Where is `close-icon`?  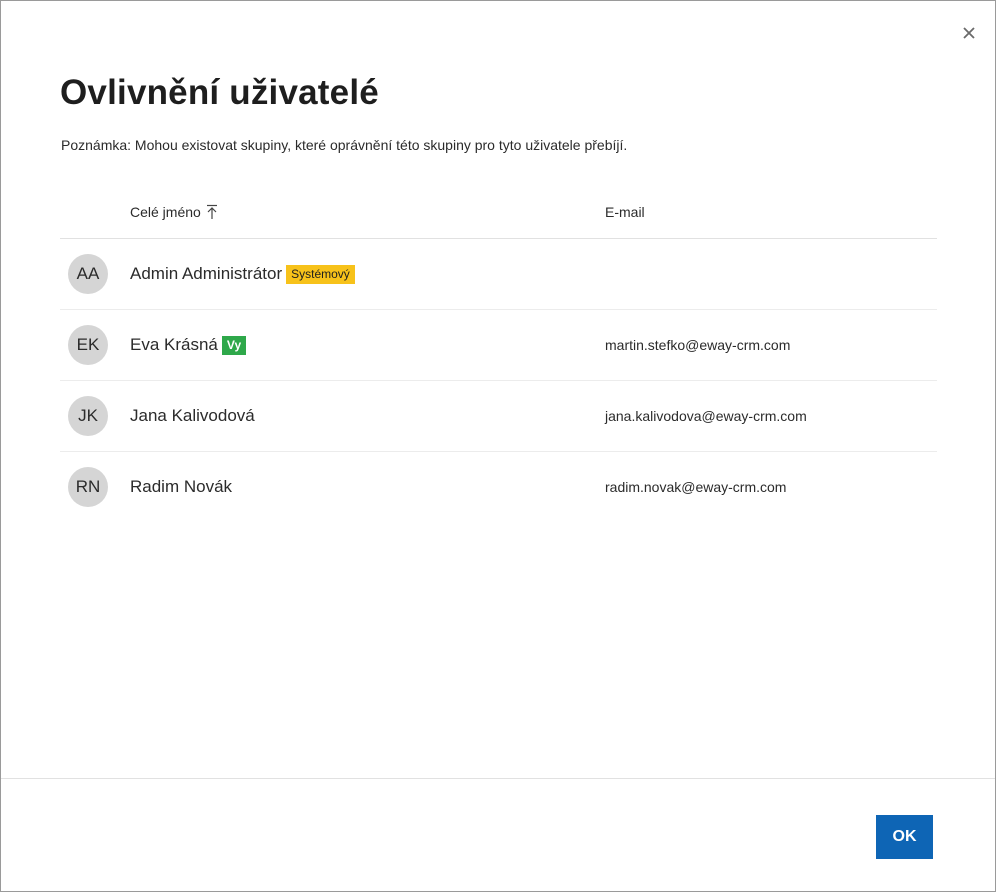
close-icon is located at coordinates (969, 33).